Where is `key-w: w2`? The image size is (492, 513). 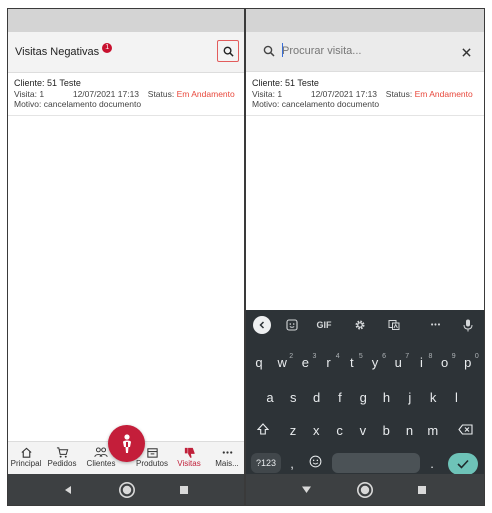 key-w: w2 is located at coordinates (283, 362).